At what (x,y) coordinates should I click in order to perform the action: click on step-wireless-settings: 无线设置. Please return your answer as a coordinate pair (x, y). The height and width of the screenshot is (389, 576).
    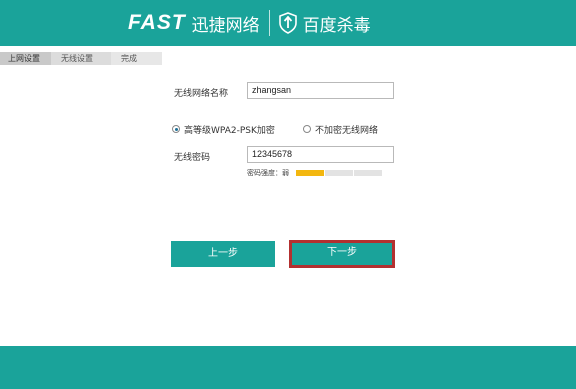
    Looking at the image, I should click on (81, 58).